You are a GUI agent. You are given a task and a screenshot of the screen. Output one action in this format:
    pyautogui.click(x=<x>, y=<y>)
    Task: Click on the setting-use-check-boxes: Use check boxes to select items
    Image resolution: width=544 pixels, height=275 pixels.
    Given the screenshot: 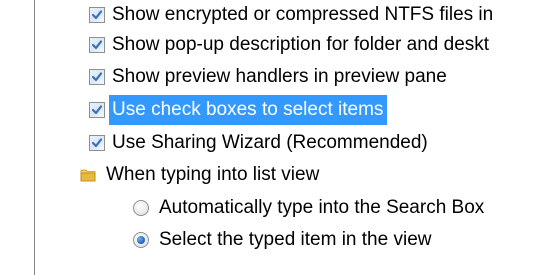 What is the action you would take?
    pyautogui.click(x=238, y=110)
    